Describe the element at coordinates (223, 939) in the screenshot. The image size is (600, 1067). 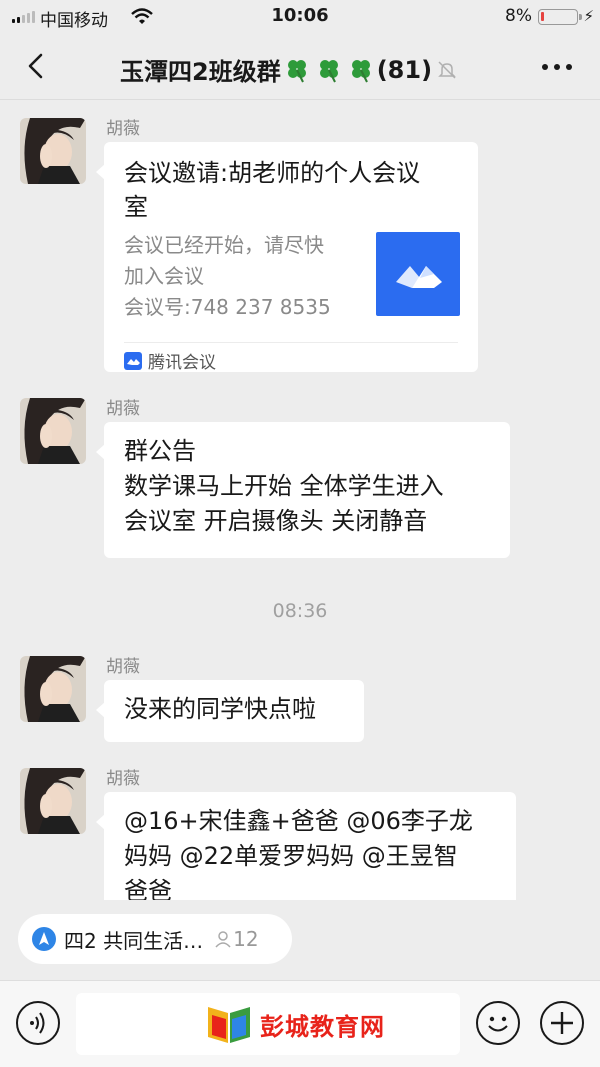
I see `person-icon` at that location.